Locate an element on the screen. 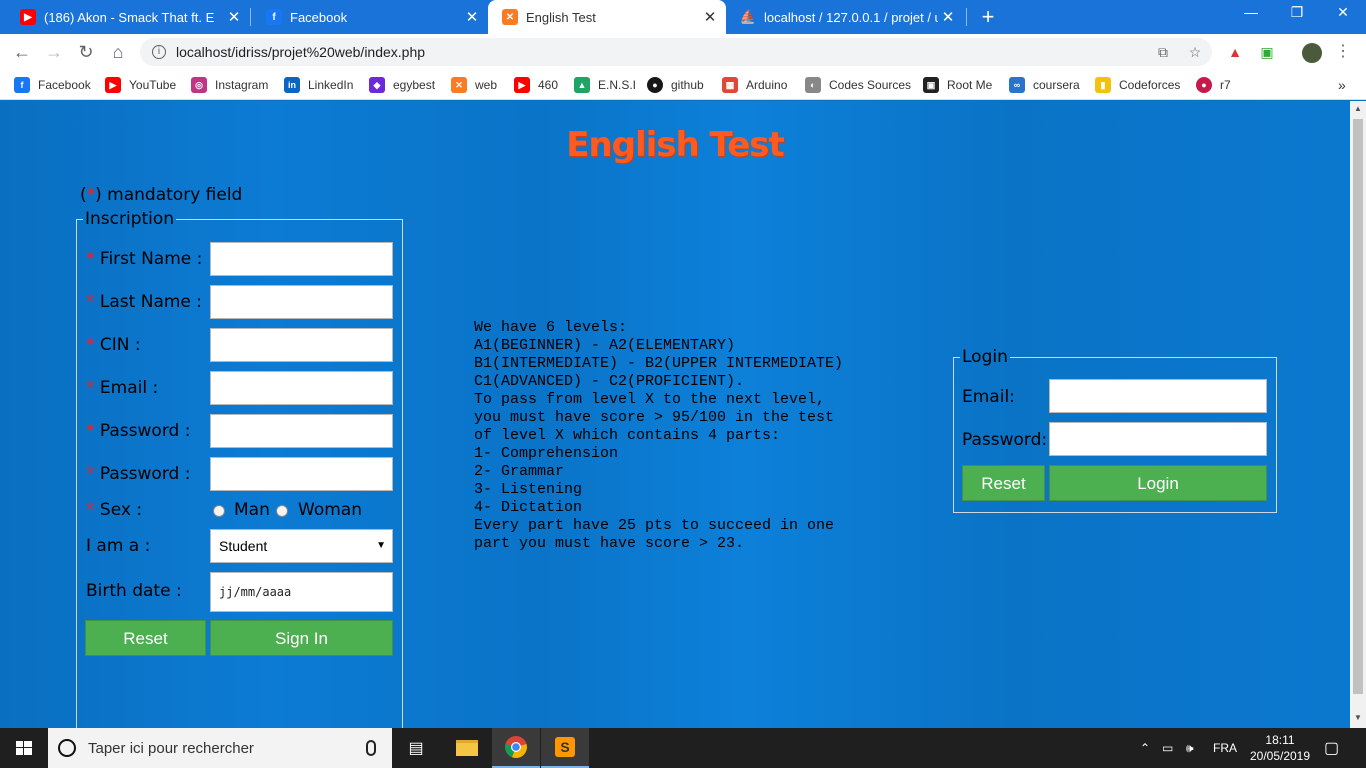  tab-youtube: ▶ (186) Akon - Smack That ft. E ✕ is located at coordinates (128, 17).